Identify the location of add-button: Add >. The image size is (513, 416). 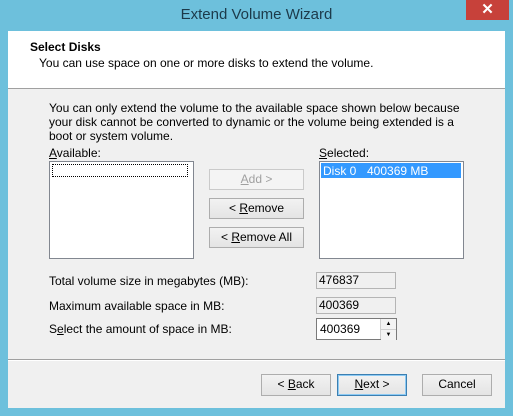
(256, 179).